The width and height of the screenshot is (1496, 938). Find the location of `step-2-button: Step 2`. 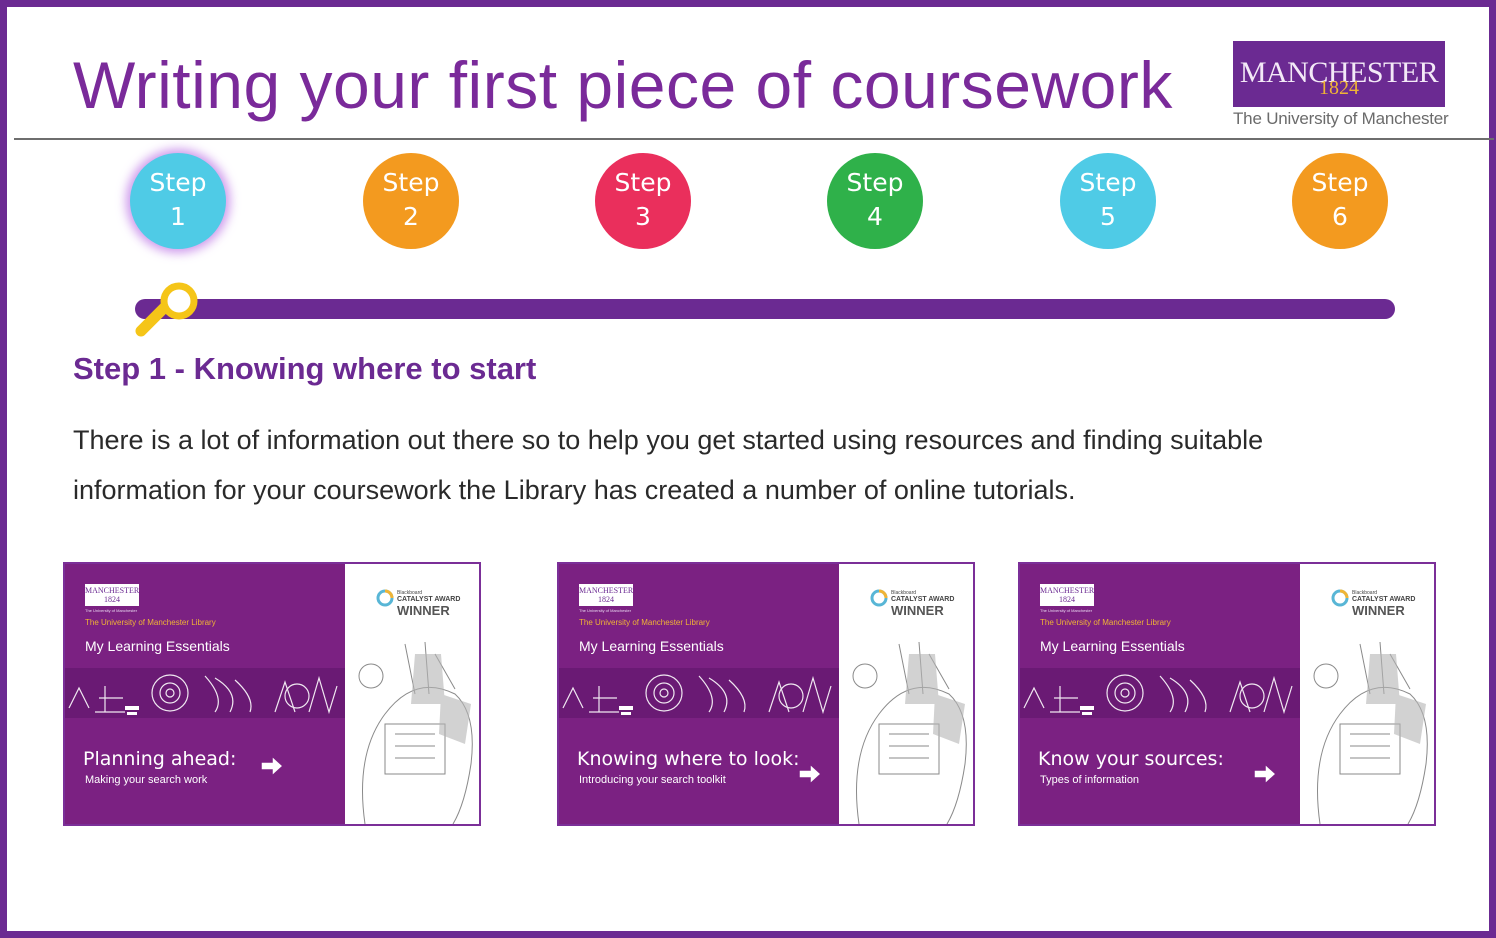

step-2-button: Step 2 is located at coordinates (411, 201).